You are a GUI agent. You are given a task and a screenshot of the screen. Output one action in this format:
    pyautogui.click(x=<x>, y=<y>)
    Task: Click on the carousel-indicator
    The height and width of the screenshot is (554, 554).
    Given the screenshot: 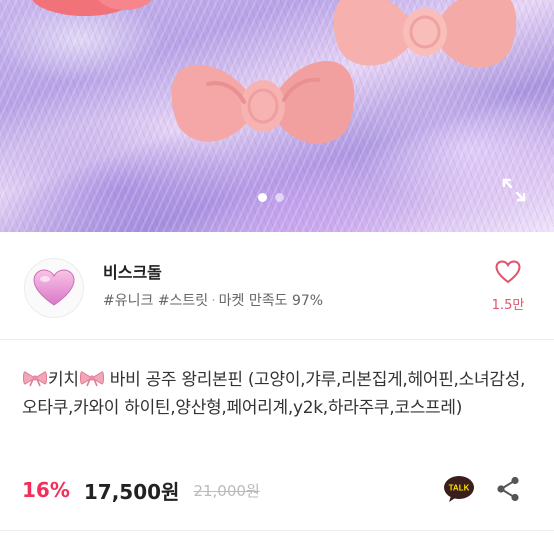 What is the action you would take?
    pyautogui.click(x=271, y=197)
    